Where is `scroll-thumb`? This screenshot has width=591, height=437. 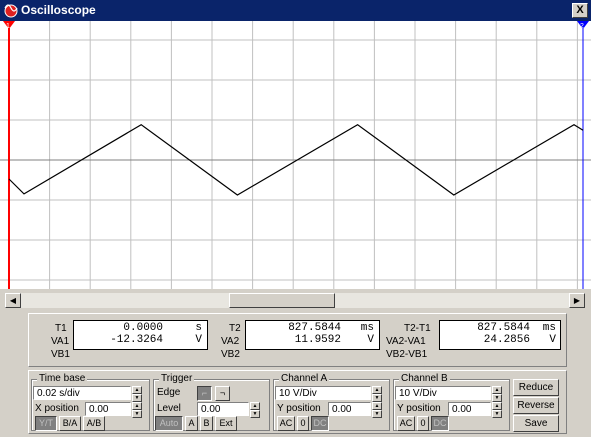 scroll-thumb is located at coordinates (282, 300).